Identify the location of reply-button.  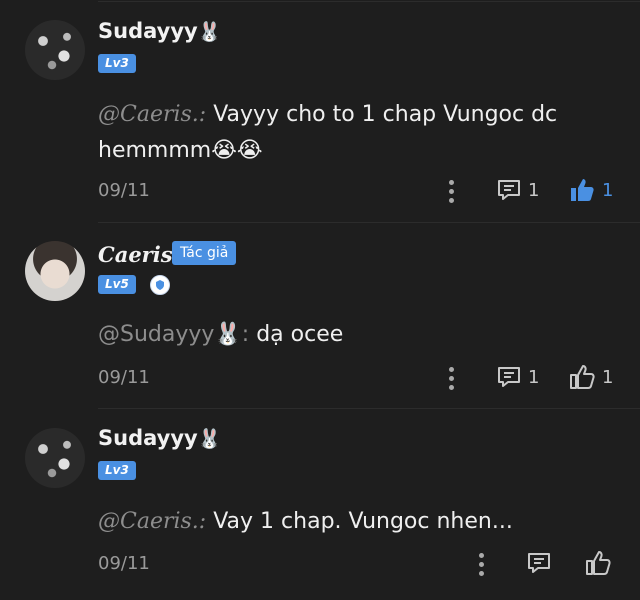
(539, 563).